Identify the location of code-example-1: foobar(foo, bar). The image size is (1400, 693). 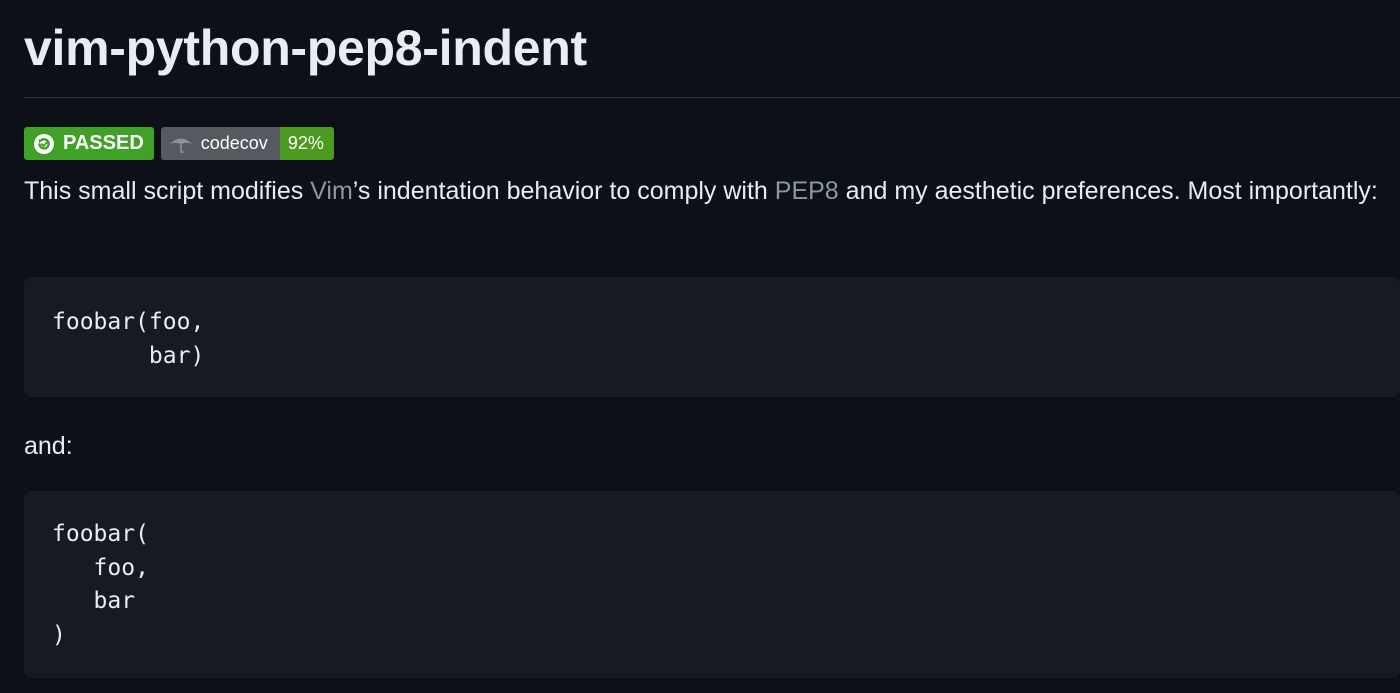
(128, 339).